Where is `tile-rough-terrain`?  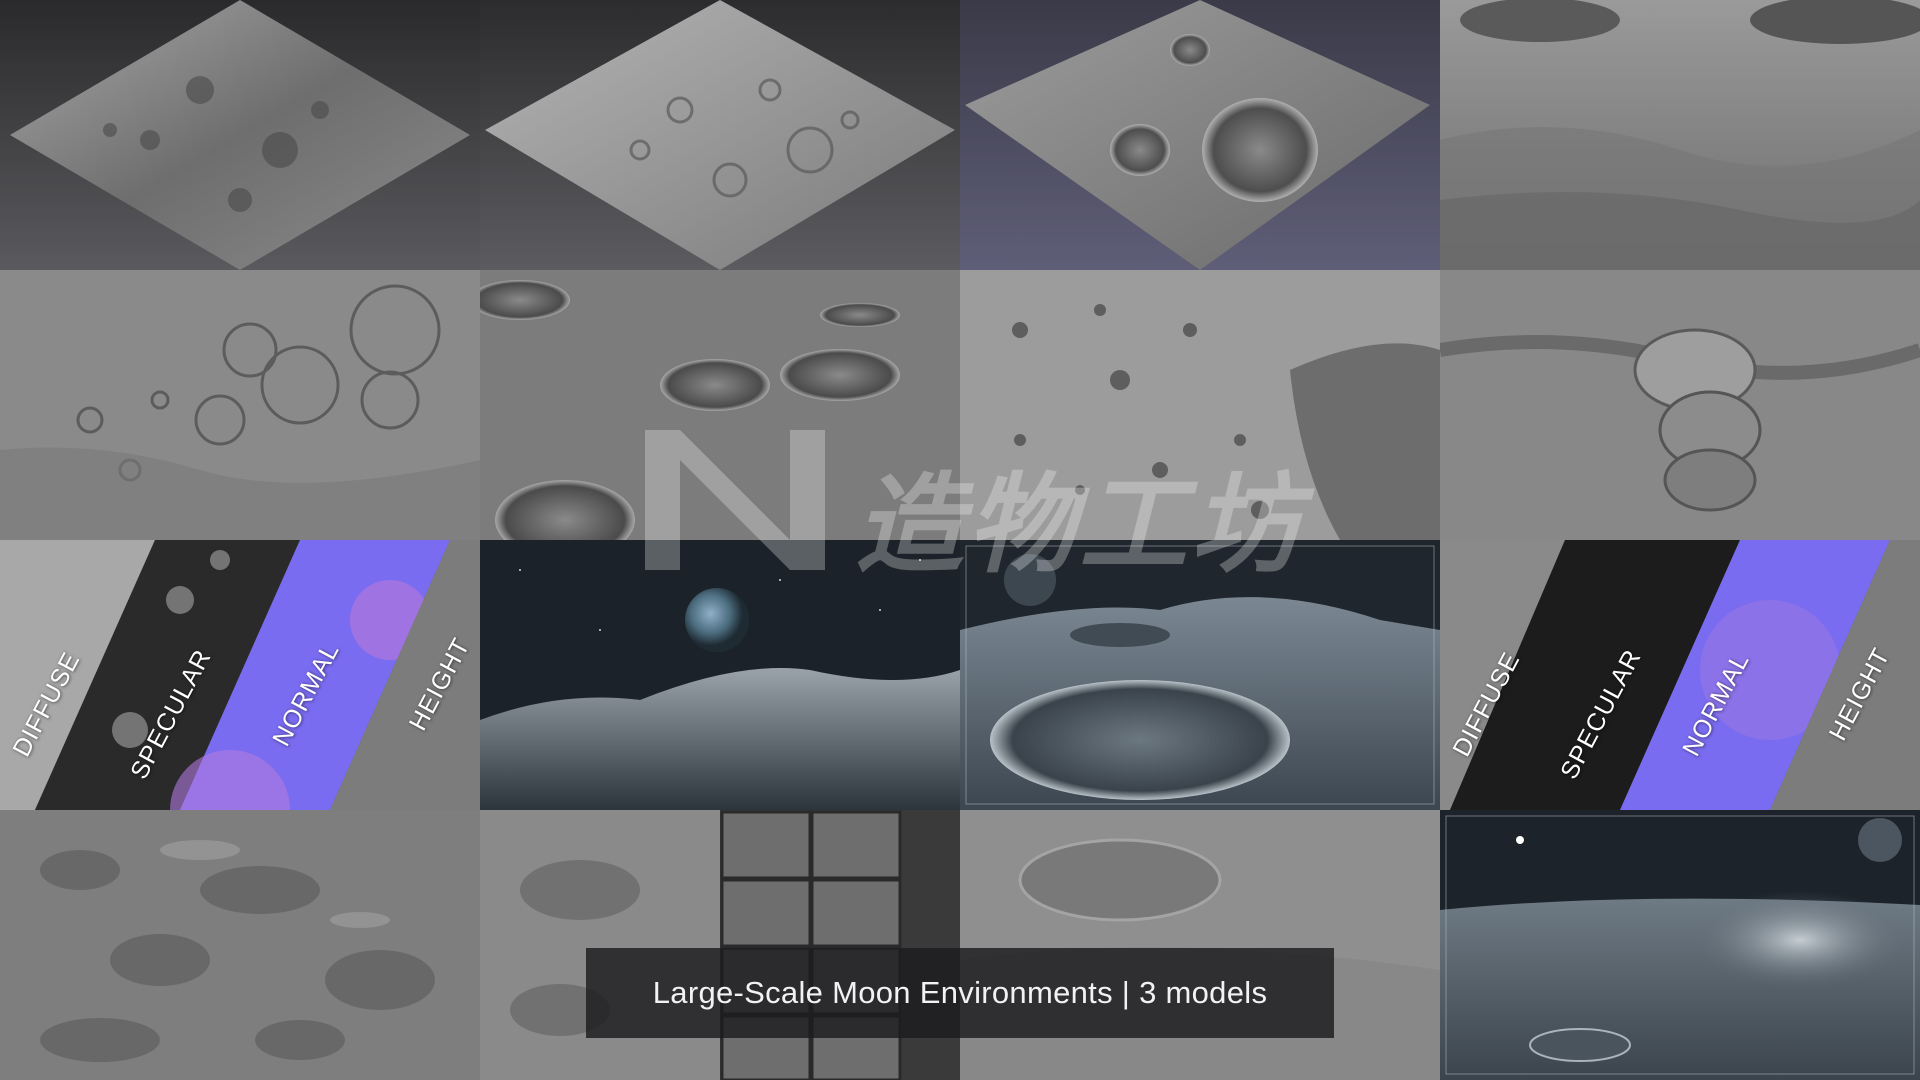 tile-rough-terrain is located at coordinates (240, 945).